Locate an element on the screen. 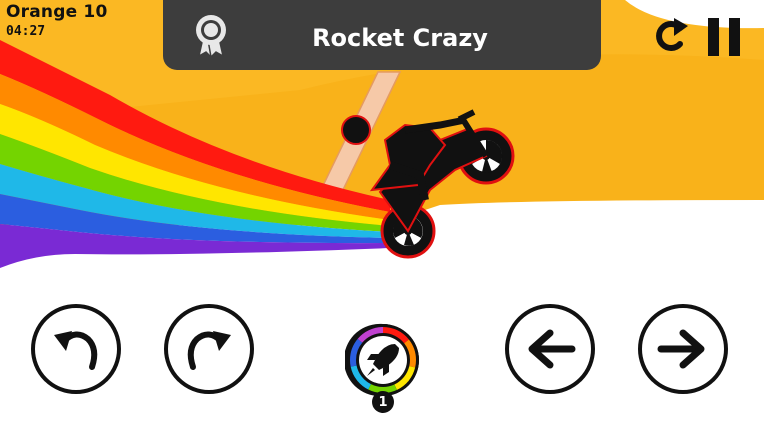 This screenshot has width=764, height=430. lean-forward-button is located at coordinates (209, 349).